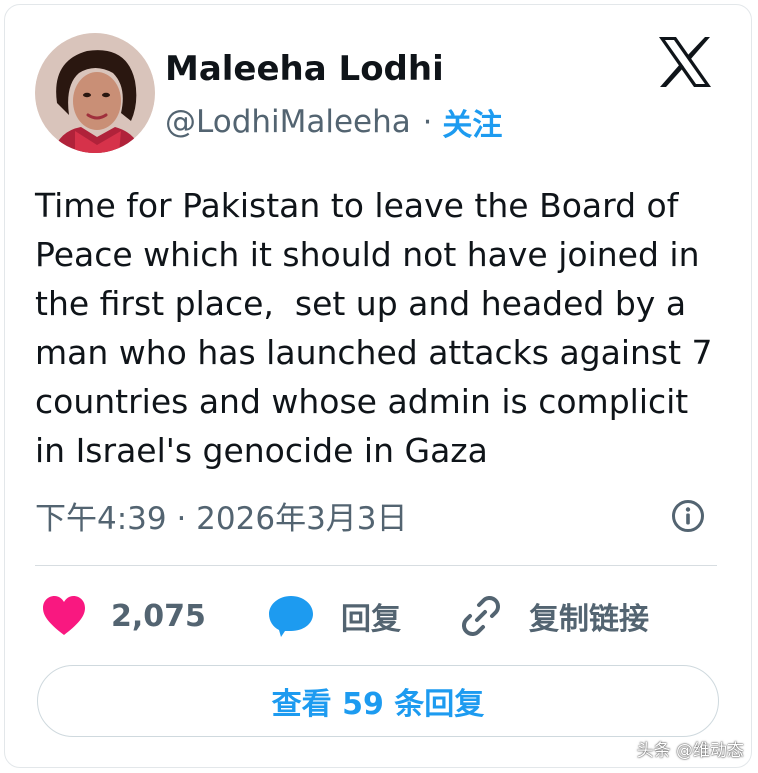 The image size is (758, 773). Describe the element at coordinates (378, 701) in the screenshot. I see `view-replies-button: 查看 59 条回复` at that location.